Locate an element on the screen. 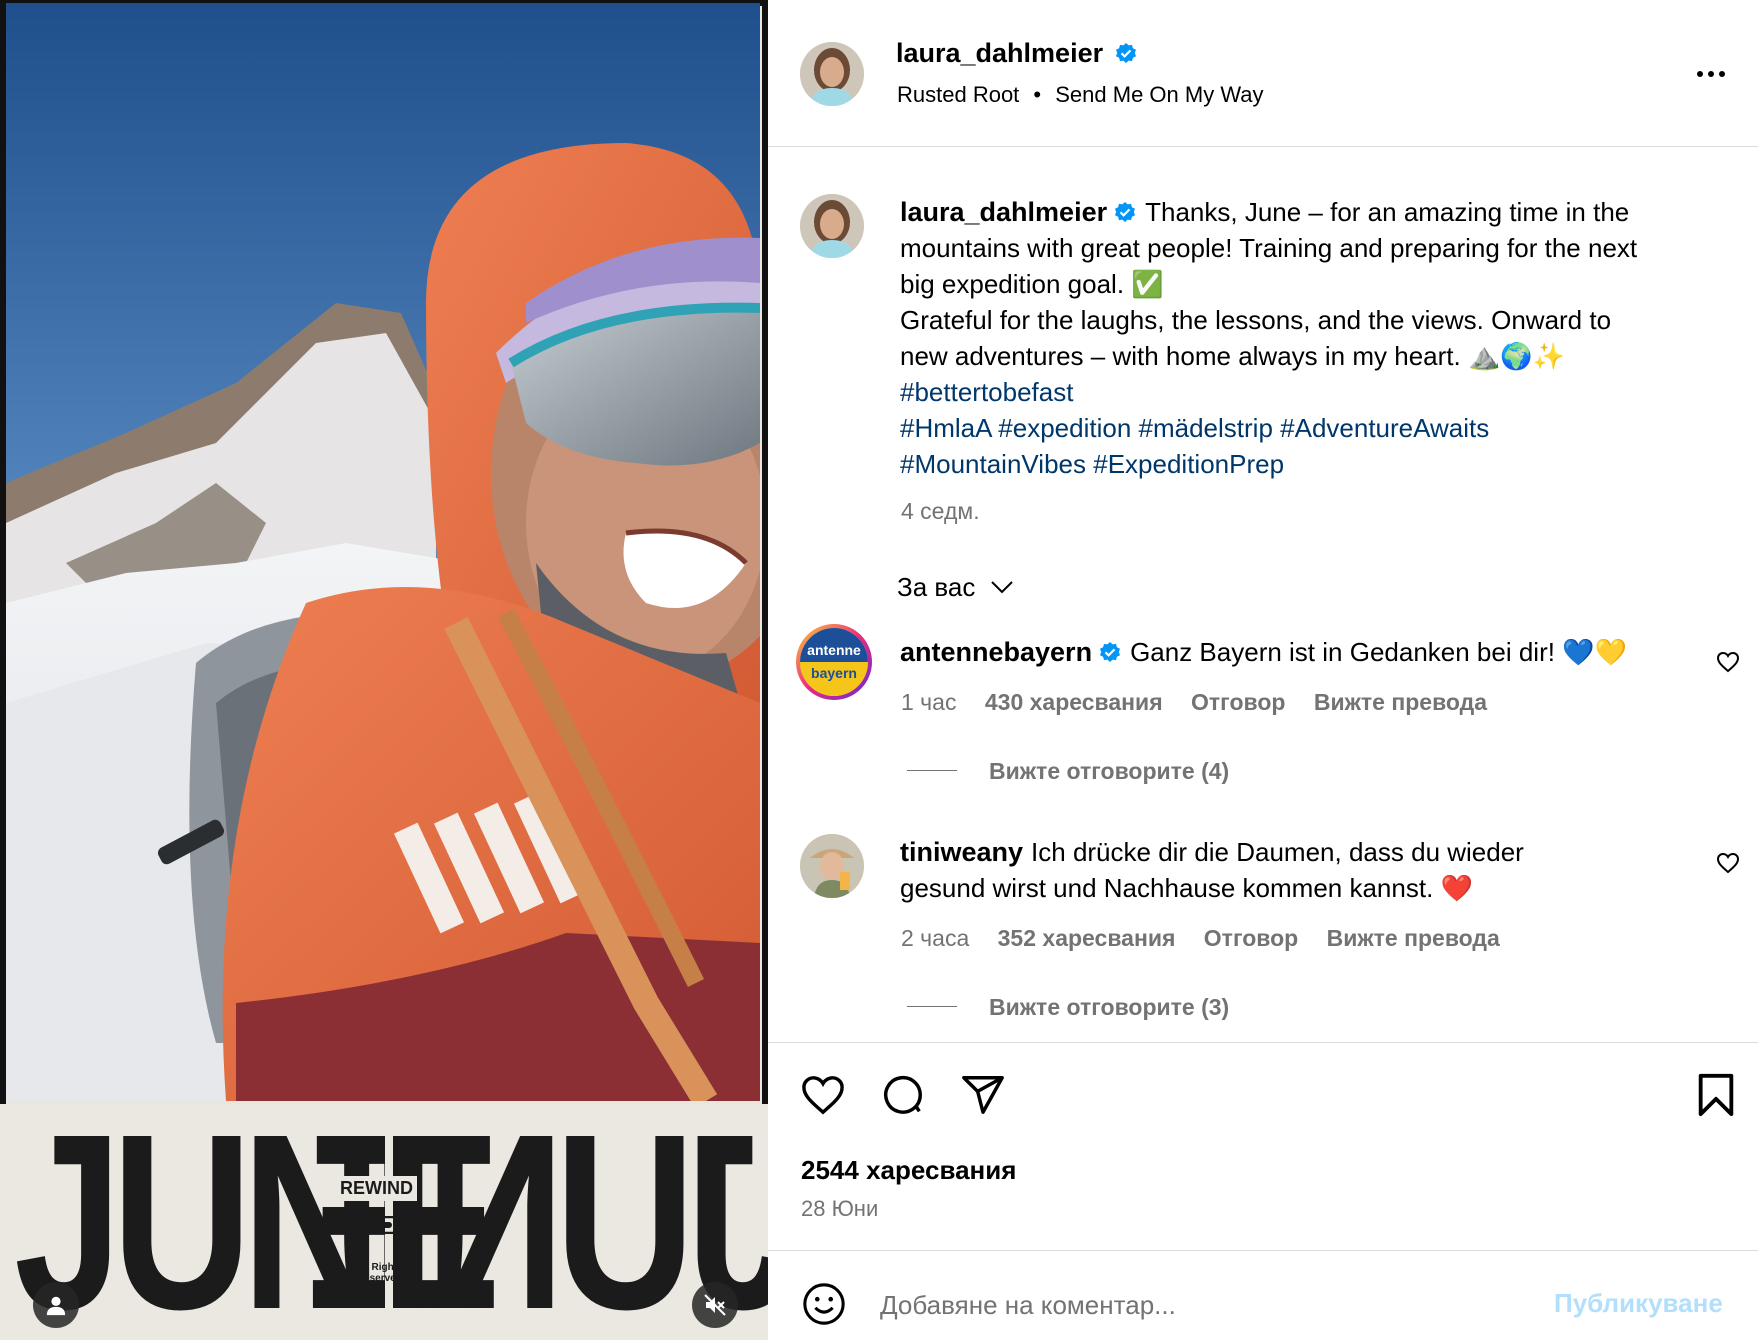  comment-username: tiniweany is located at coordinates (961, 852).